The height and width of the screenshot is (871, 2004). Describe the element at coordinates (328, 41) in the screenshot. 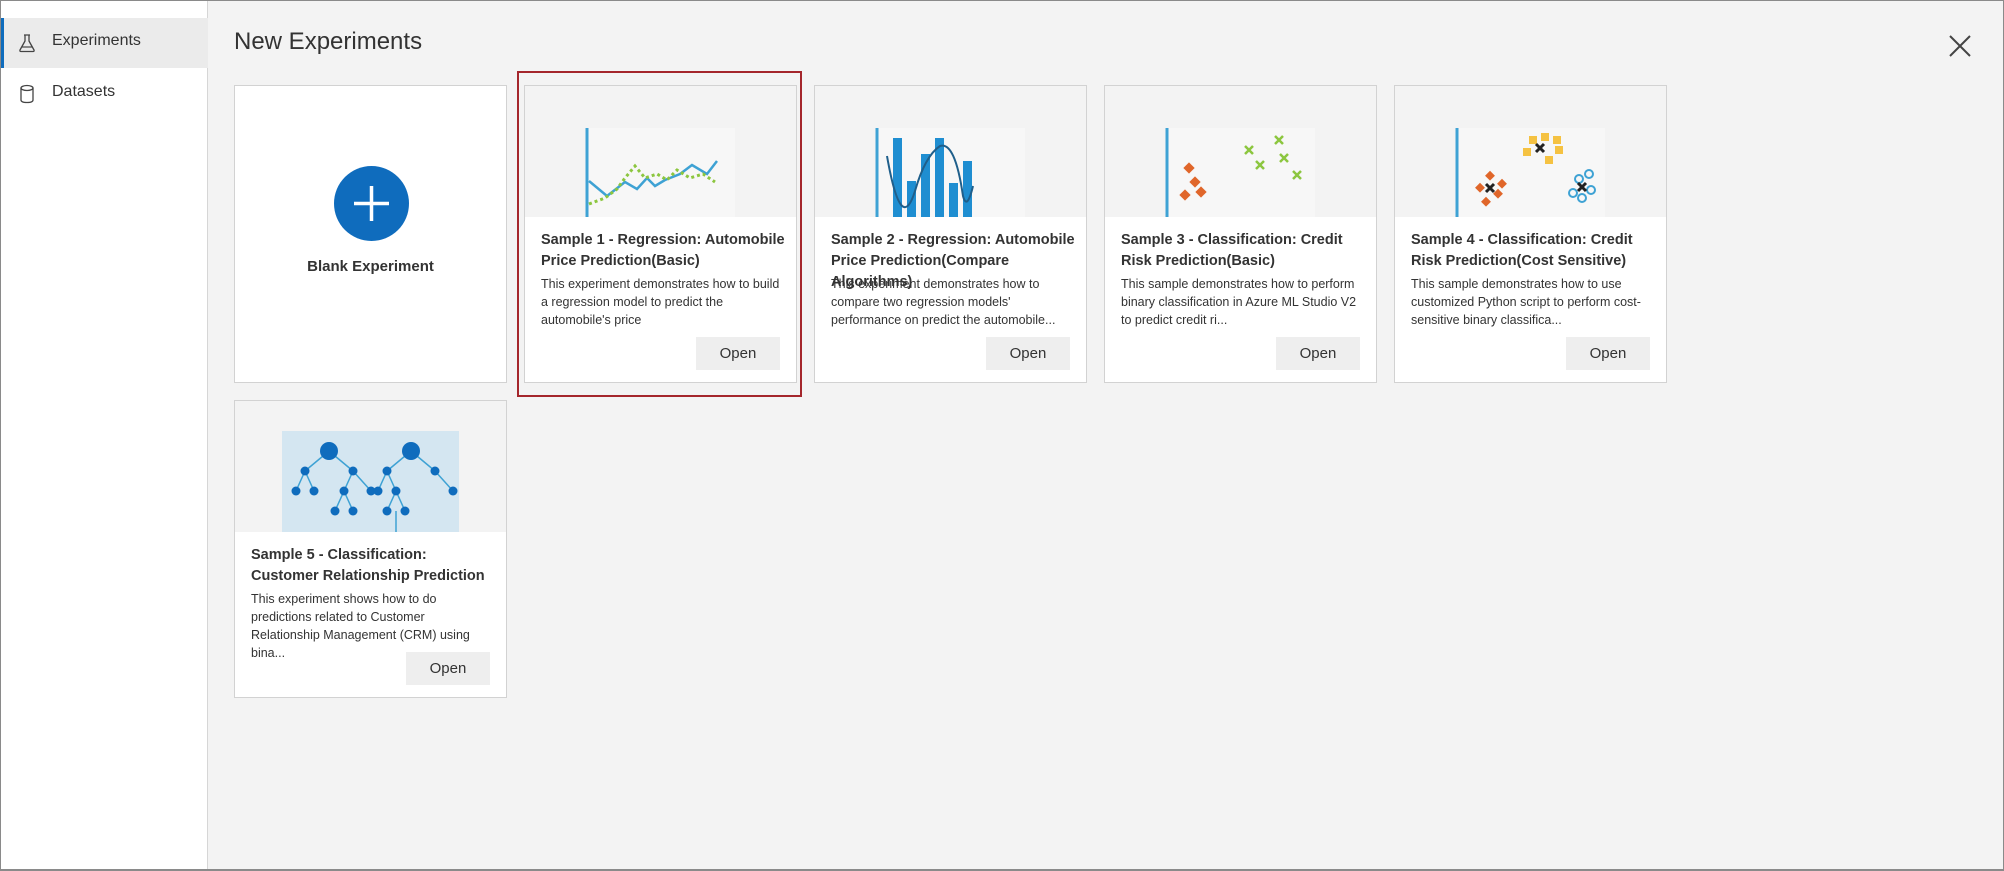

I see `page-title: New Experiments` at that location.